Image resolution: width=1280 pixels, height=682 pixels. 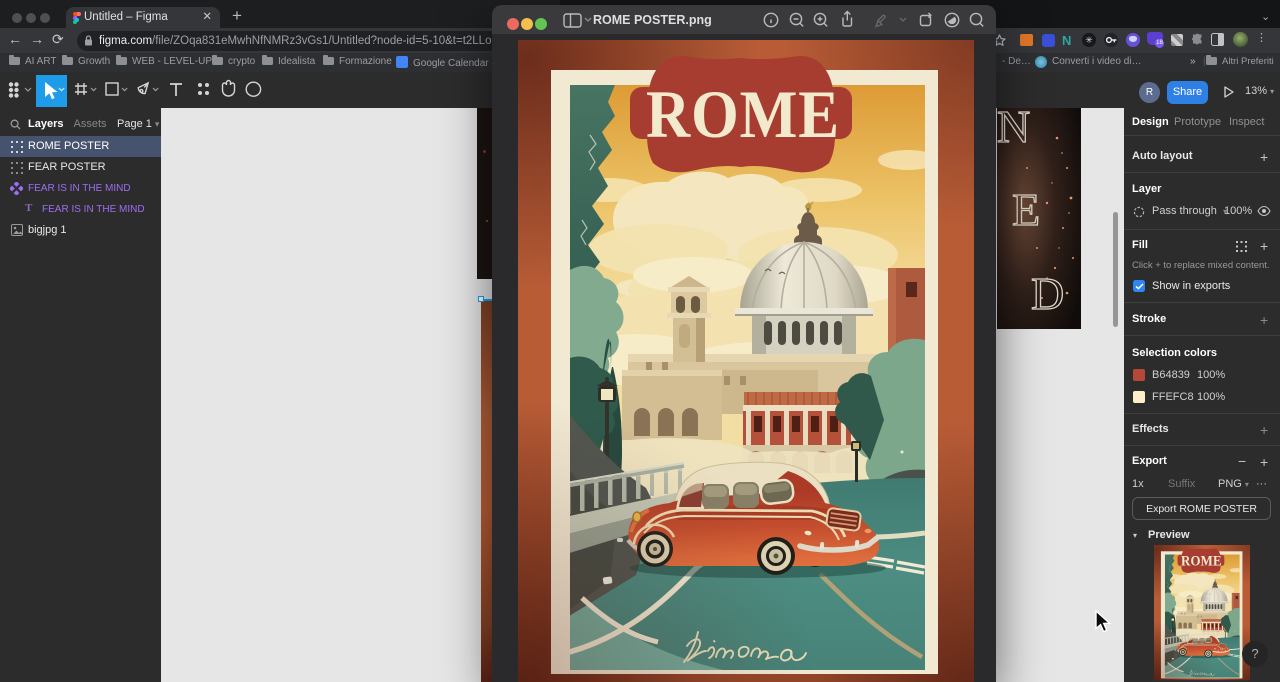 I want to click on svg-text: N, so click(x=1013, y=130).